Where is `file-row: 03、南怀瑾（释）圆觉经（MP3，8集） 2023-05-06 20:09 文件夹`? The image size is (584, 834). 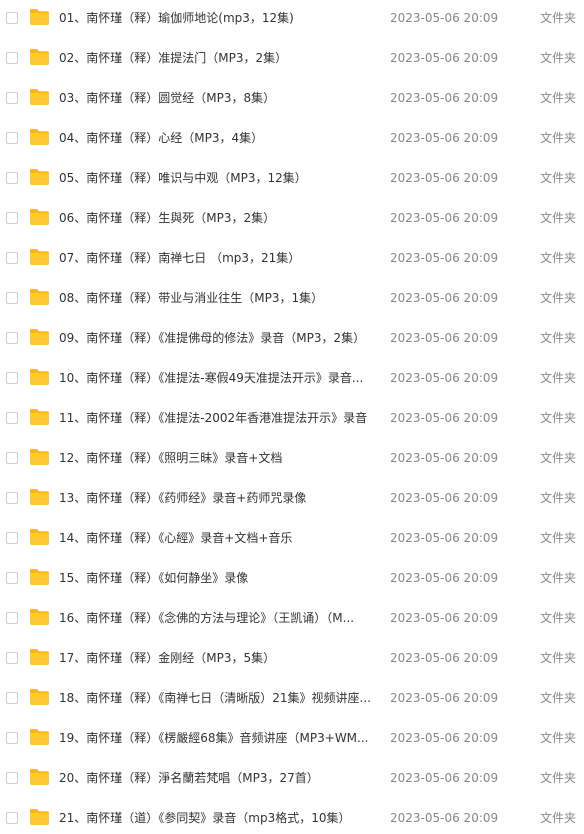
file-row: 03、南怀瑾（释）圆觉经（MP3，8集） 2023-05-06 20:09 文件夹 is located at coordinates (292, 99).